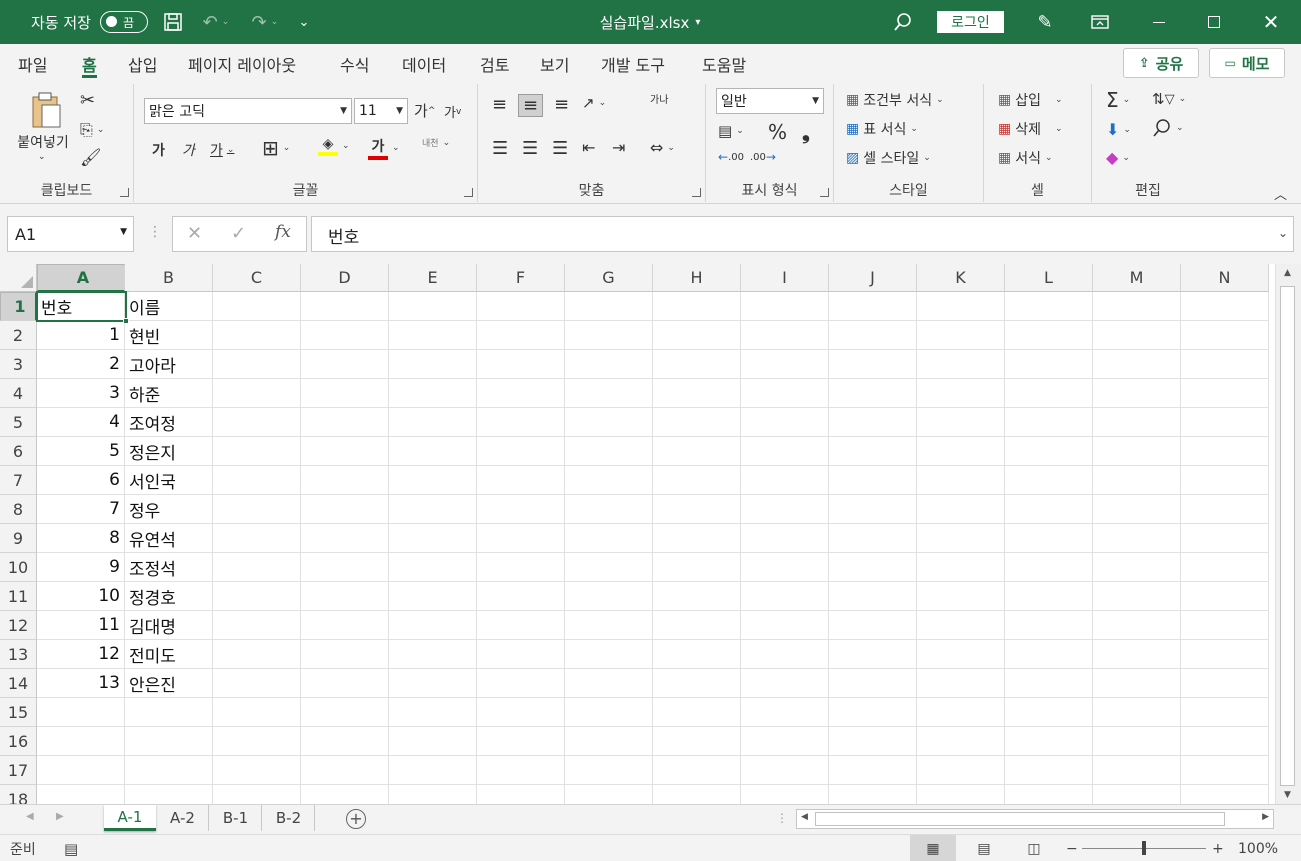 Image resolution: width=1301 pixels, height=861 pixels. Describe the element at coordinates (697, 509) in the screenshot. I see `cell-h8` at that location.